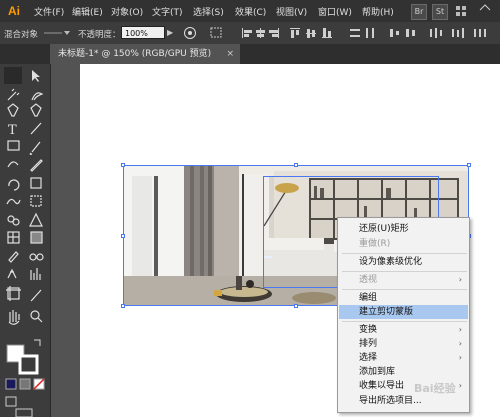 This screenshot has width=500, height=417. What do you see at coordinates (170, 32) in the screenshot?
I see `opacity-dropdown-icon: ▶` at bounding box center [170, 32].